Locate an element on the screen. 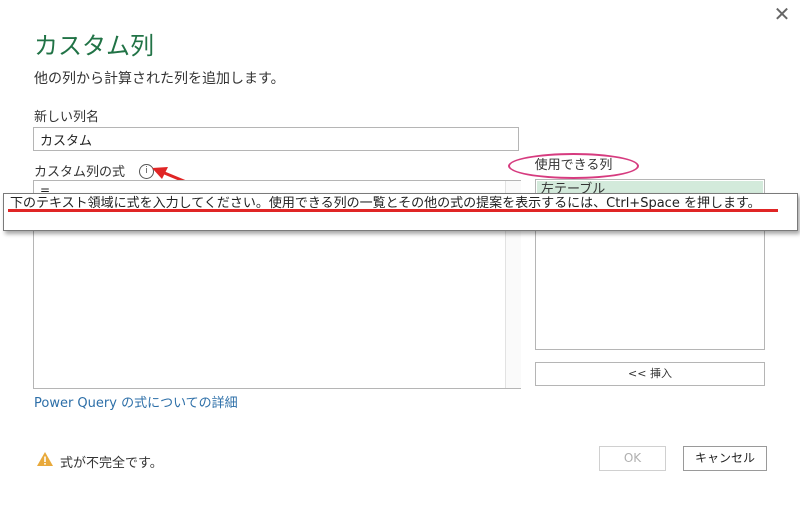 Image resolution: width=800 pixels, height=506 pixels. warning-icon is located at coordinates (45, 459).